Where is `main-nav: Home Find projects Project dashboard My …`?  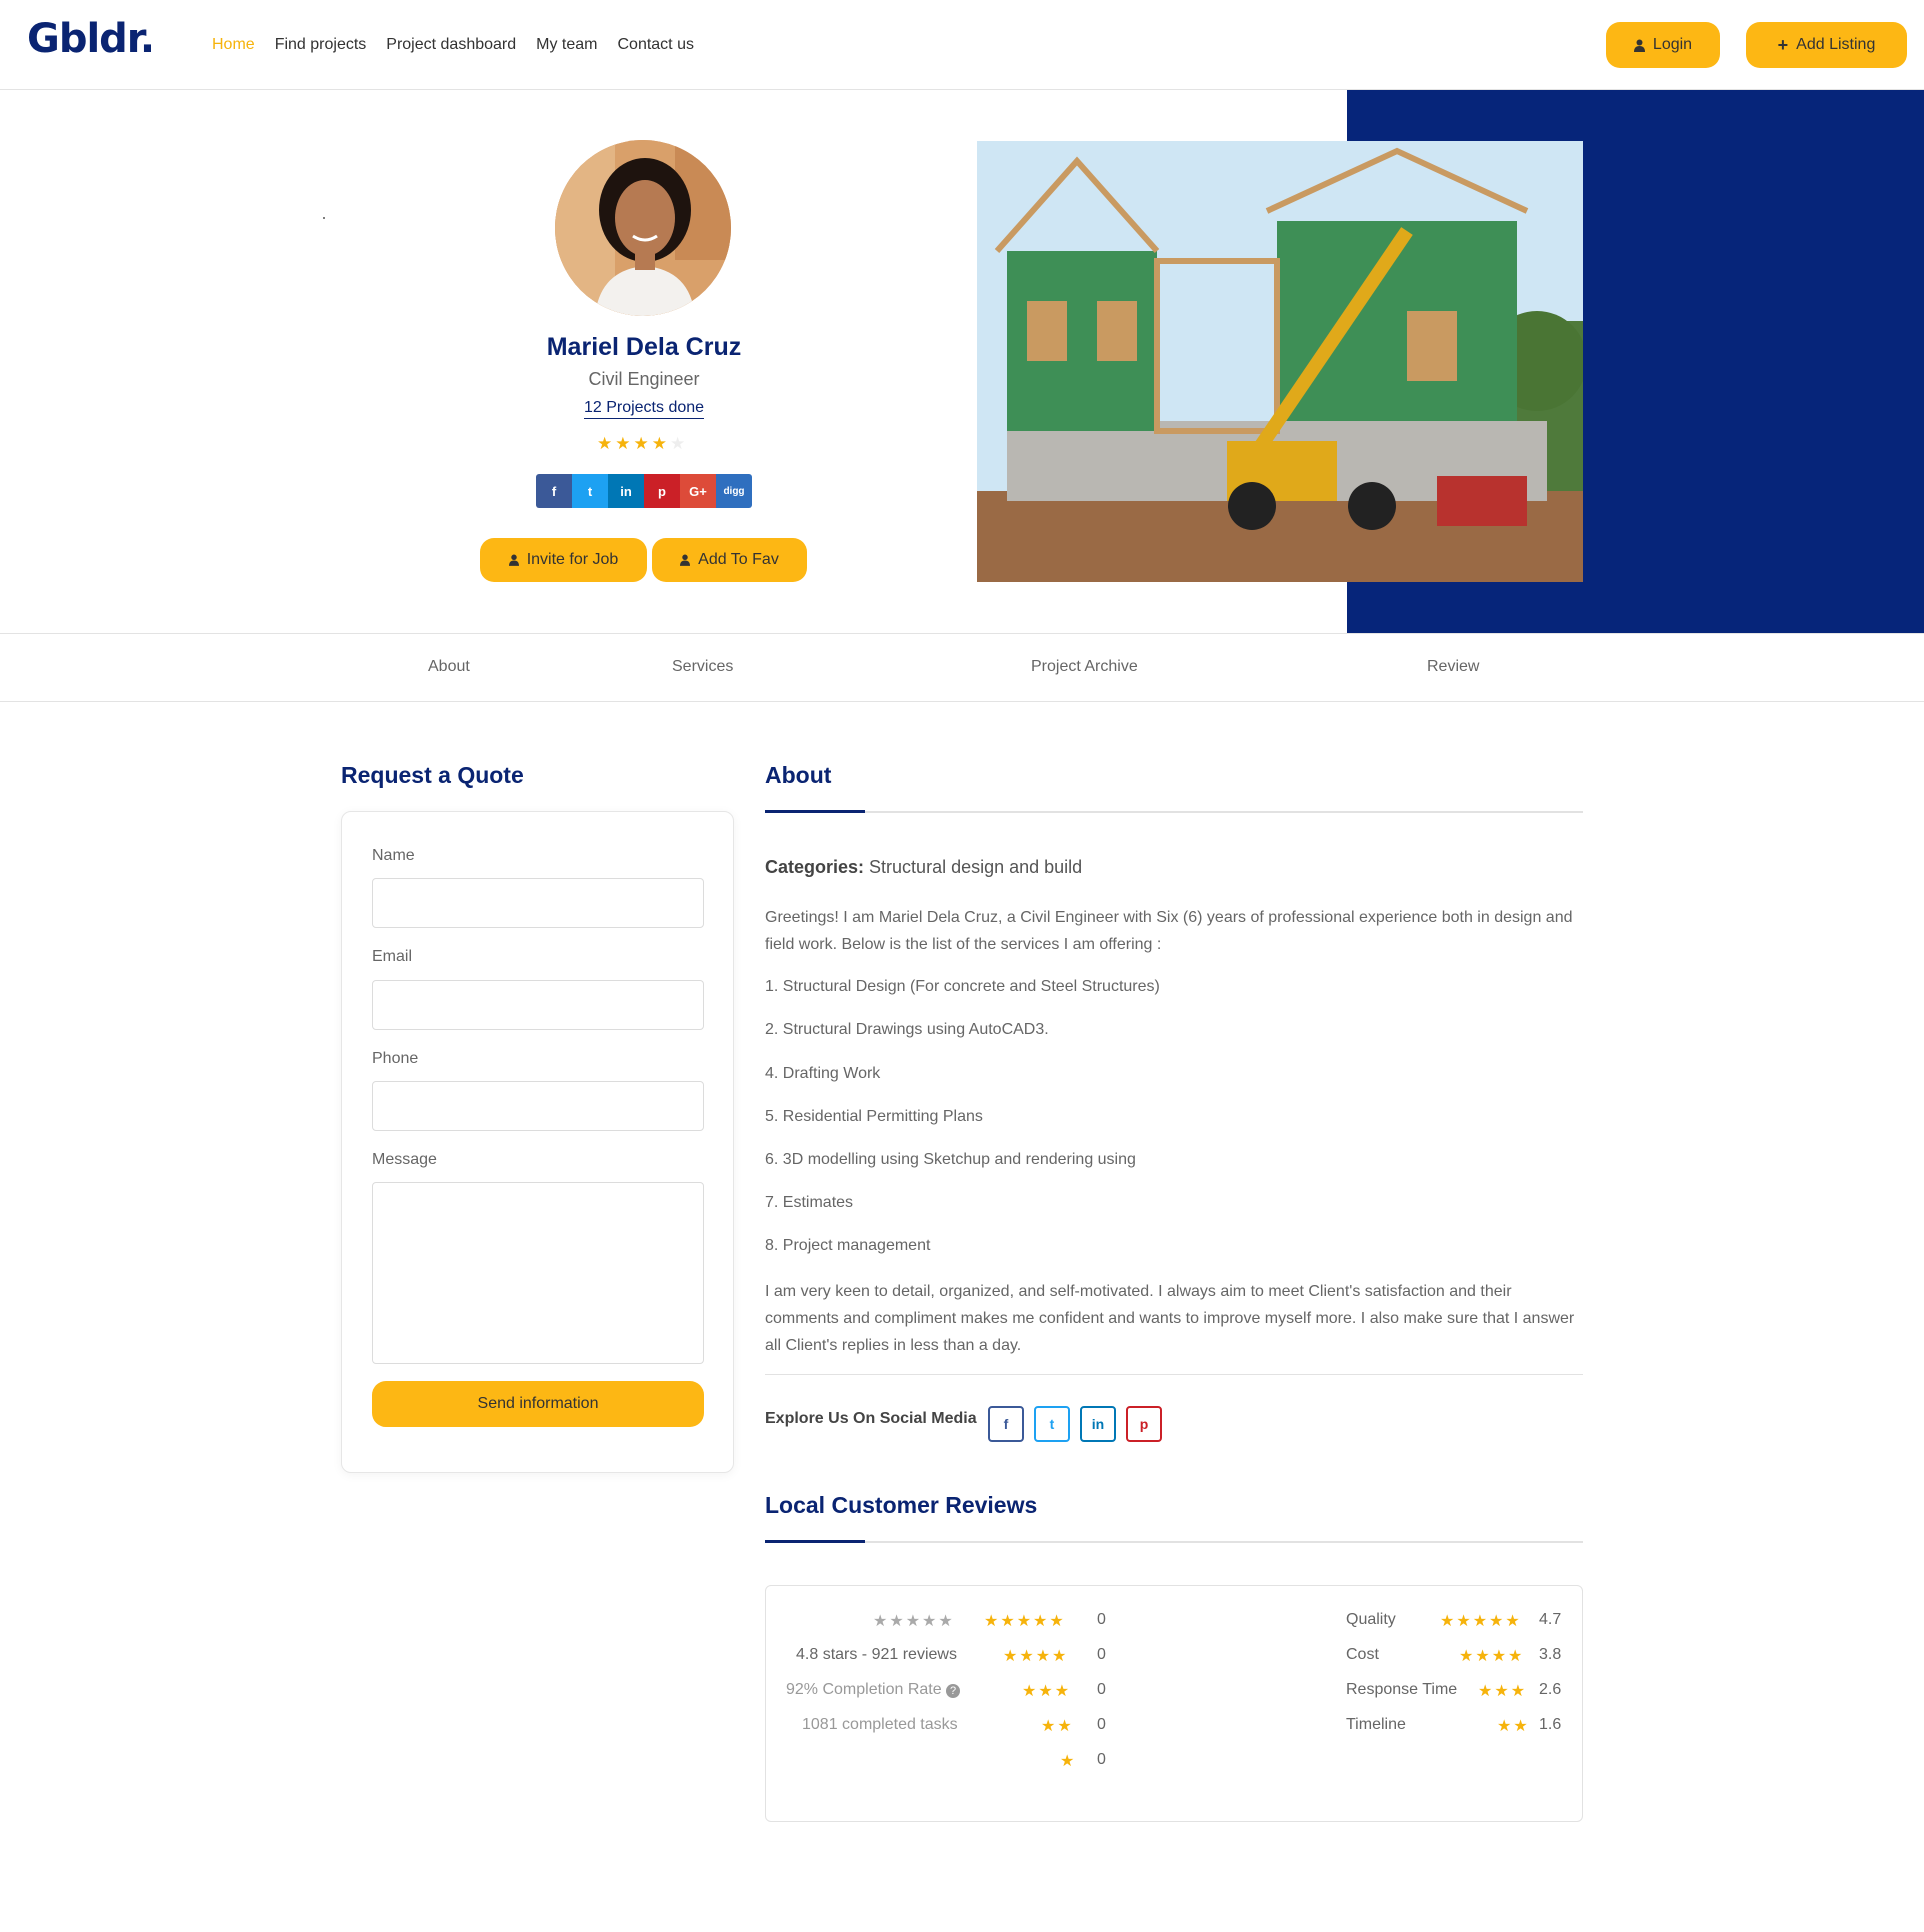 main-nav: Home Find projects Project dashboard My … is located at coordinates (453, 45).